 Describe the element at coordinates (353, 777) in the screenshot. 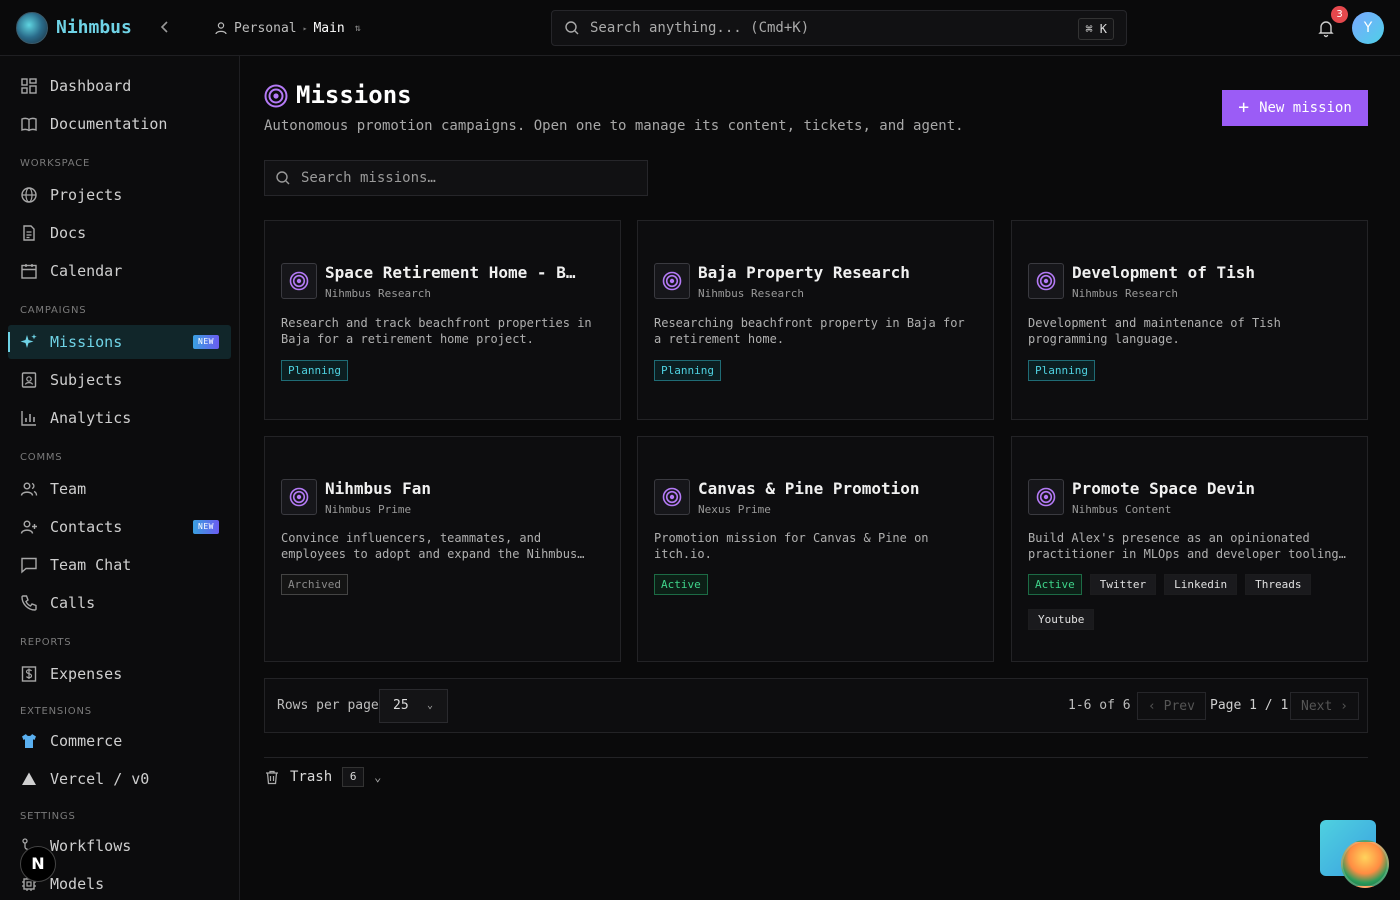

I see `trash-count: 6` at that location.